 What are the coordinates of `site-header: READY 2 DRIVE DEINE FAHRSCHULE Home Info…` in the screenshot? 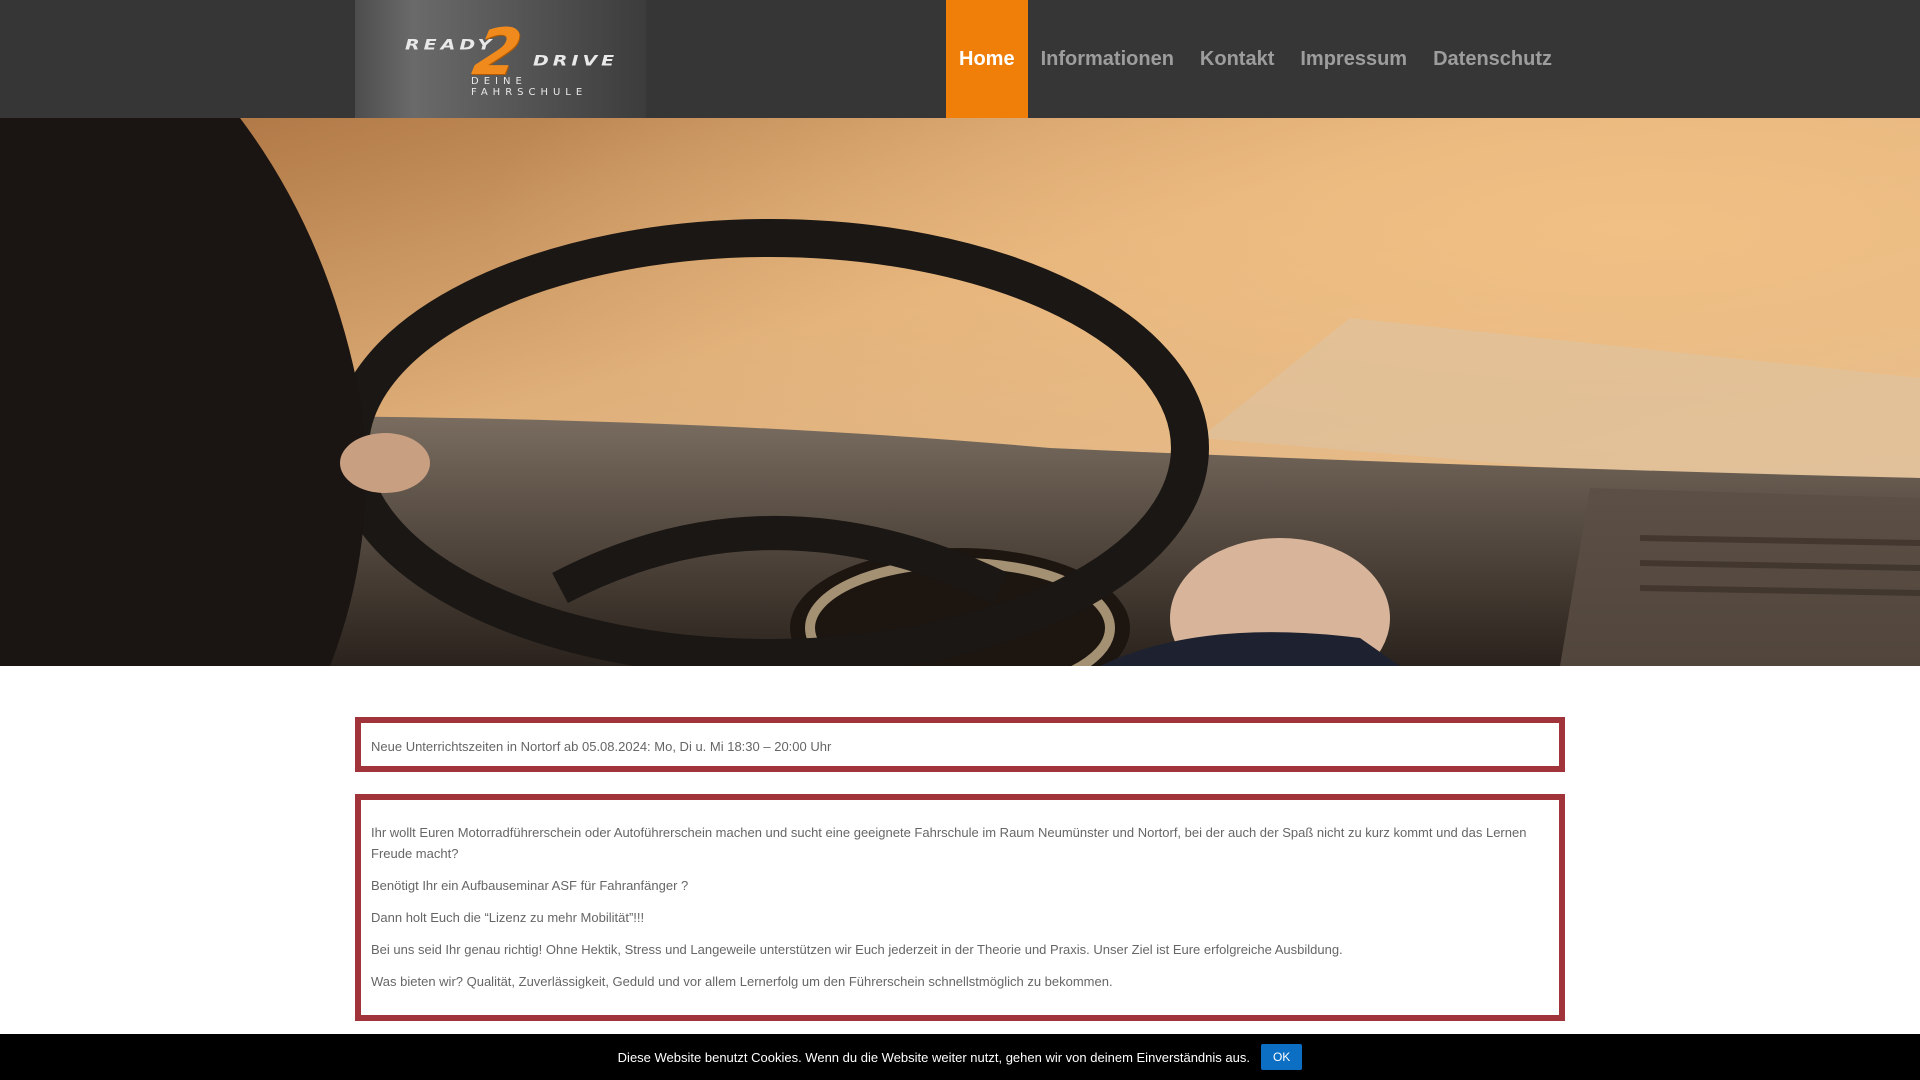 It's located at (960, 59).